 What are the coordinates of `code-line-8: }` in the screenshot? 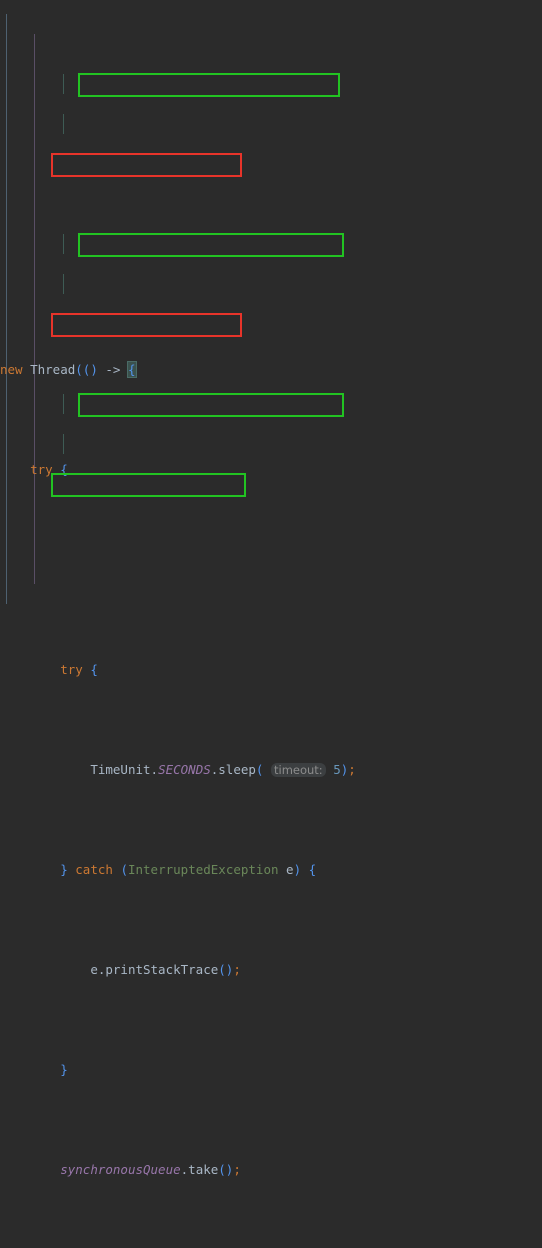 It's located at (271, 1070).